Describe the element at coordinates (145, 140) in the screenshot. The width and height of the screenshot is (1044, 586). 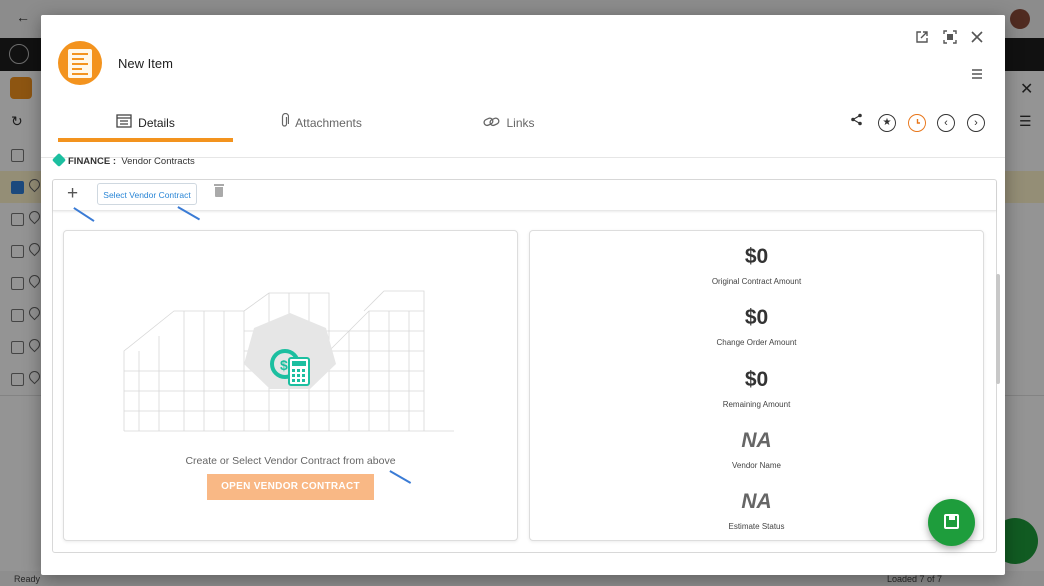
I see `active-tab-indicator` at that location.